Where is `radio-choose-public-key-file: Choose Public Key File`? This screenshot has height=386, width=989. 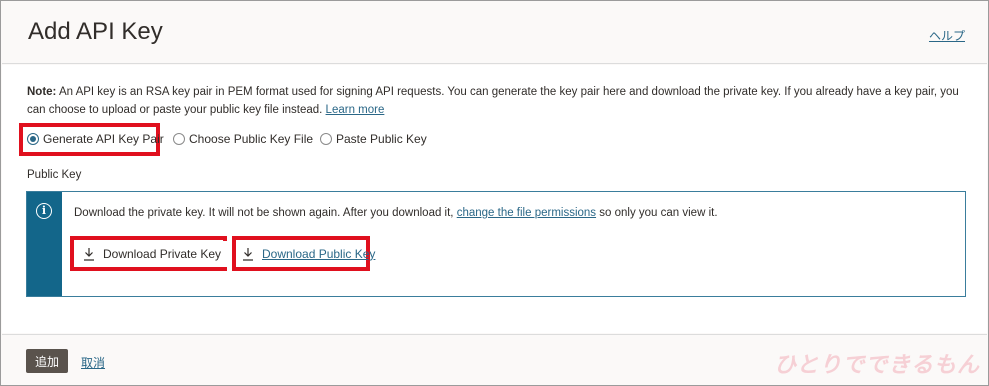 radio-choose-public-key-file: Choose Public Key File is located at coordinates (243, 139).